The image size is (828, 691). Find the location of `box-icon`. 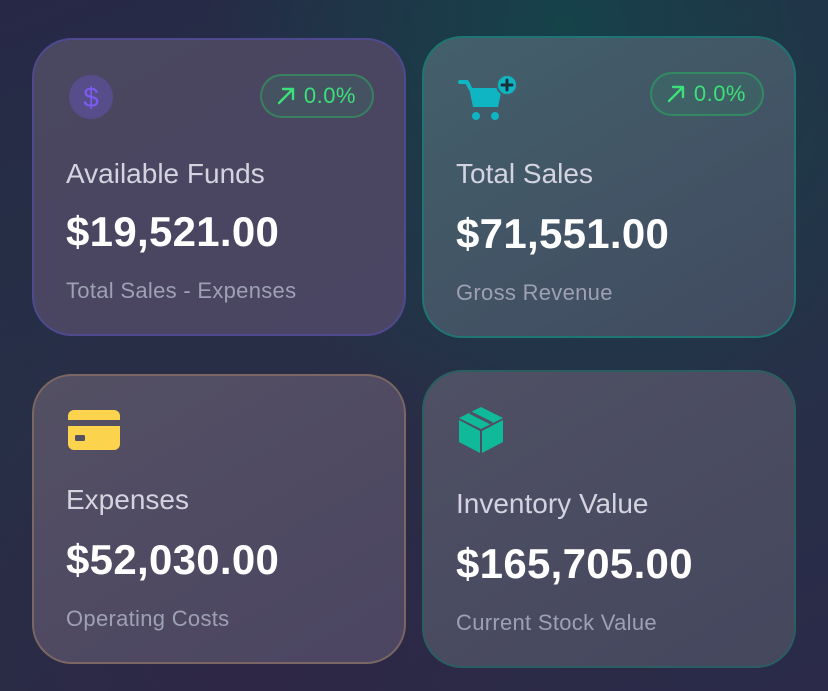

box-icon is located at coordinates (481, 430).